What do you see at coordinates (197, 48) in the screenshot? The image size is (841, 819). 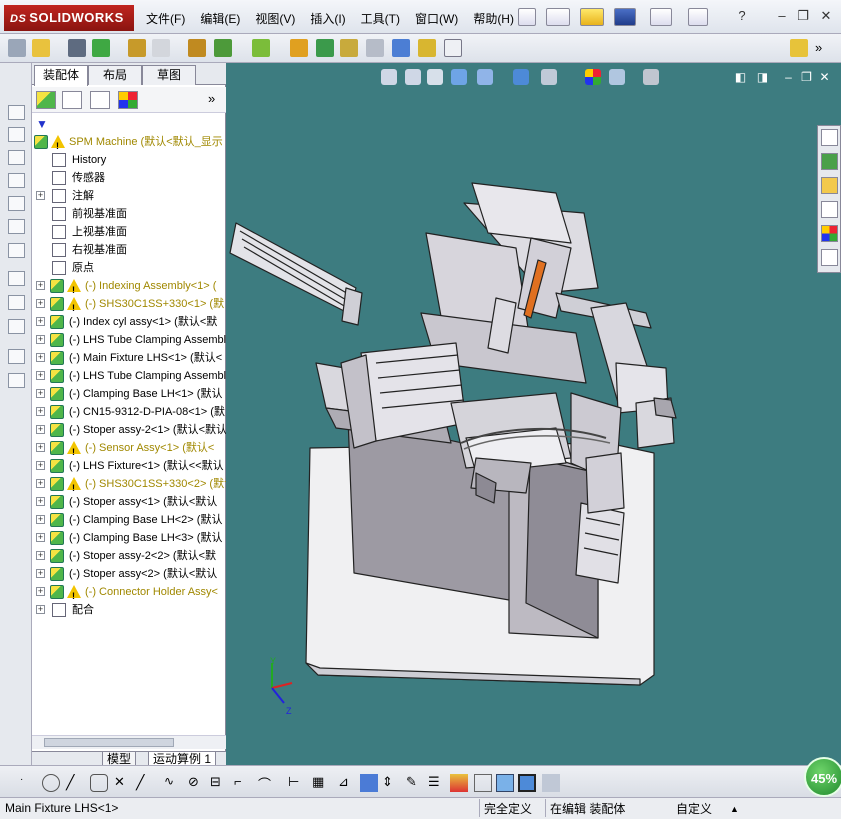 I see `show-hidden-icon` at bounding box center [197, 48].